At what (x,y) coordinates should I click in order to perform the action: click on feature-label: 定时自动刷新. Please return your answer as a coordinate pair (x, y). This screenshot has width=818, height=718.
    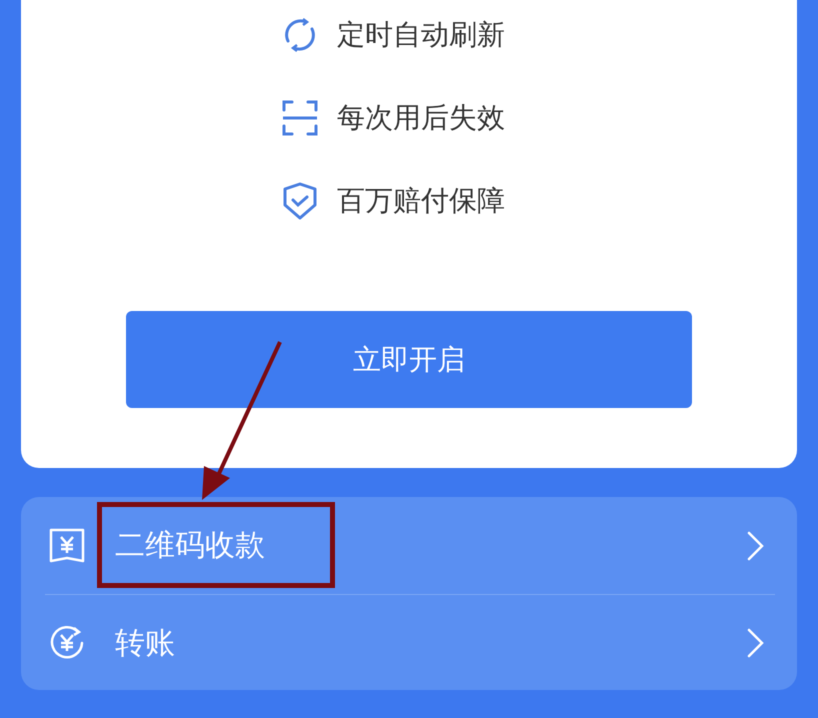
    Looking at the image, I should click on (421, 35).